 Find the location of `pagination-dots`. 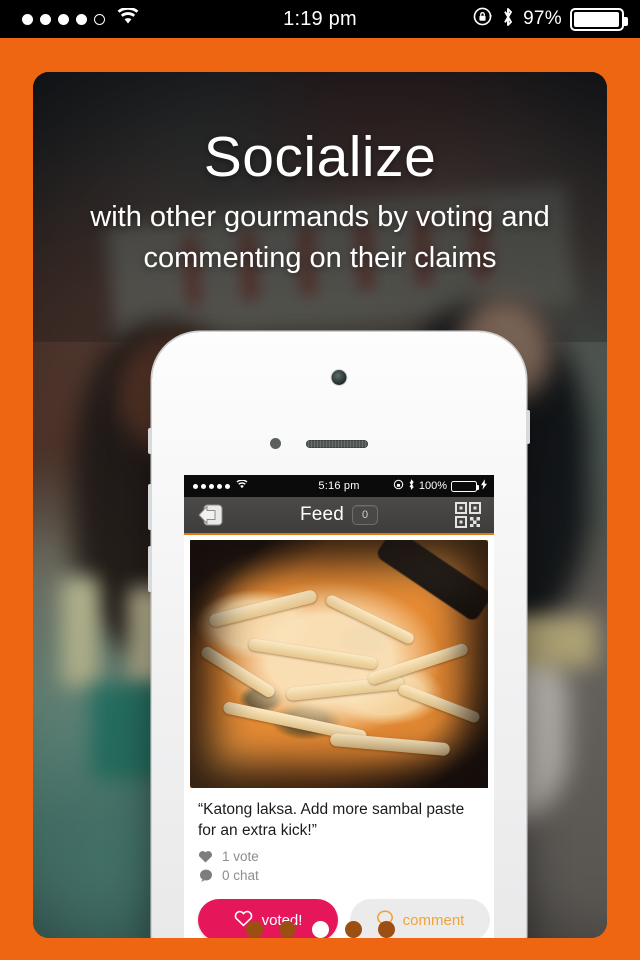

pagination-dots is located at coordinates (320, 929).